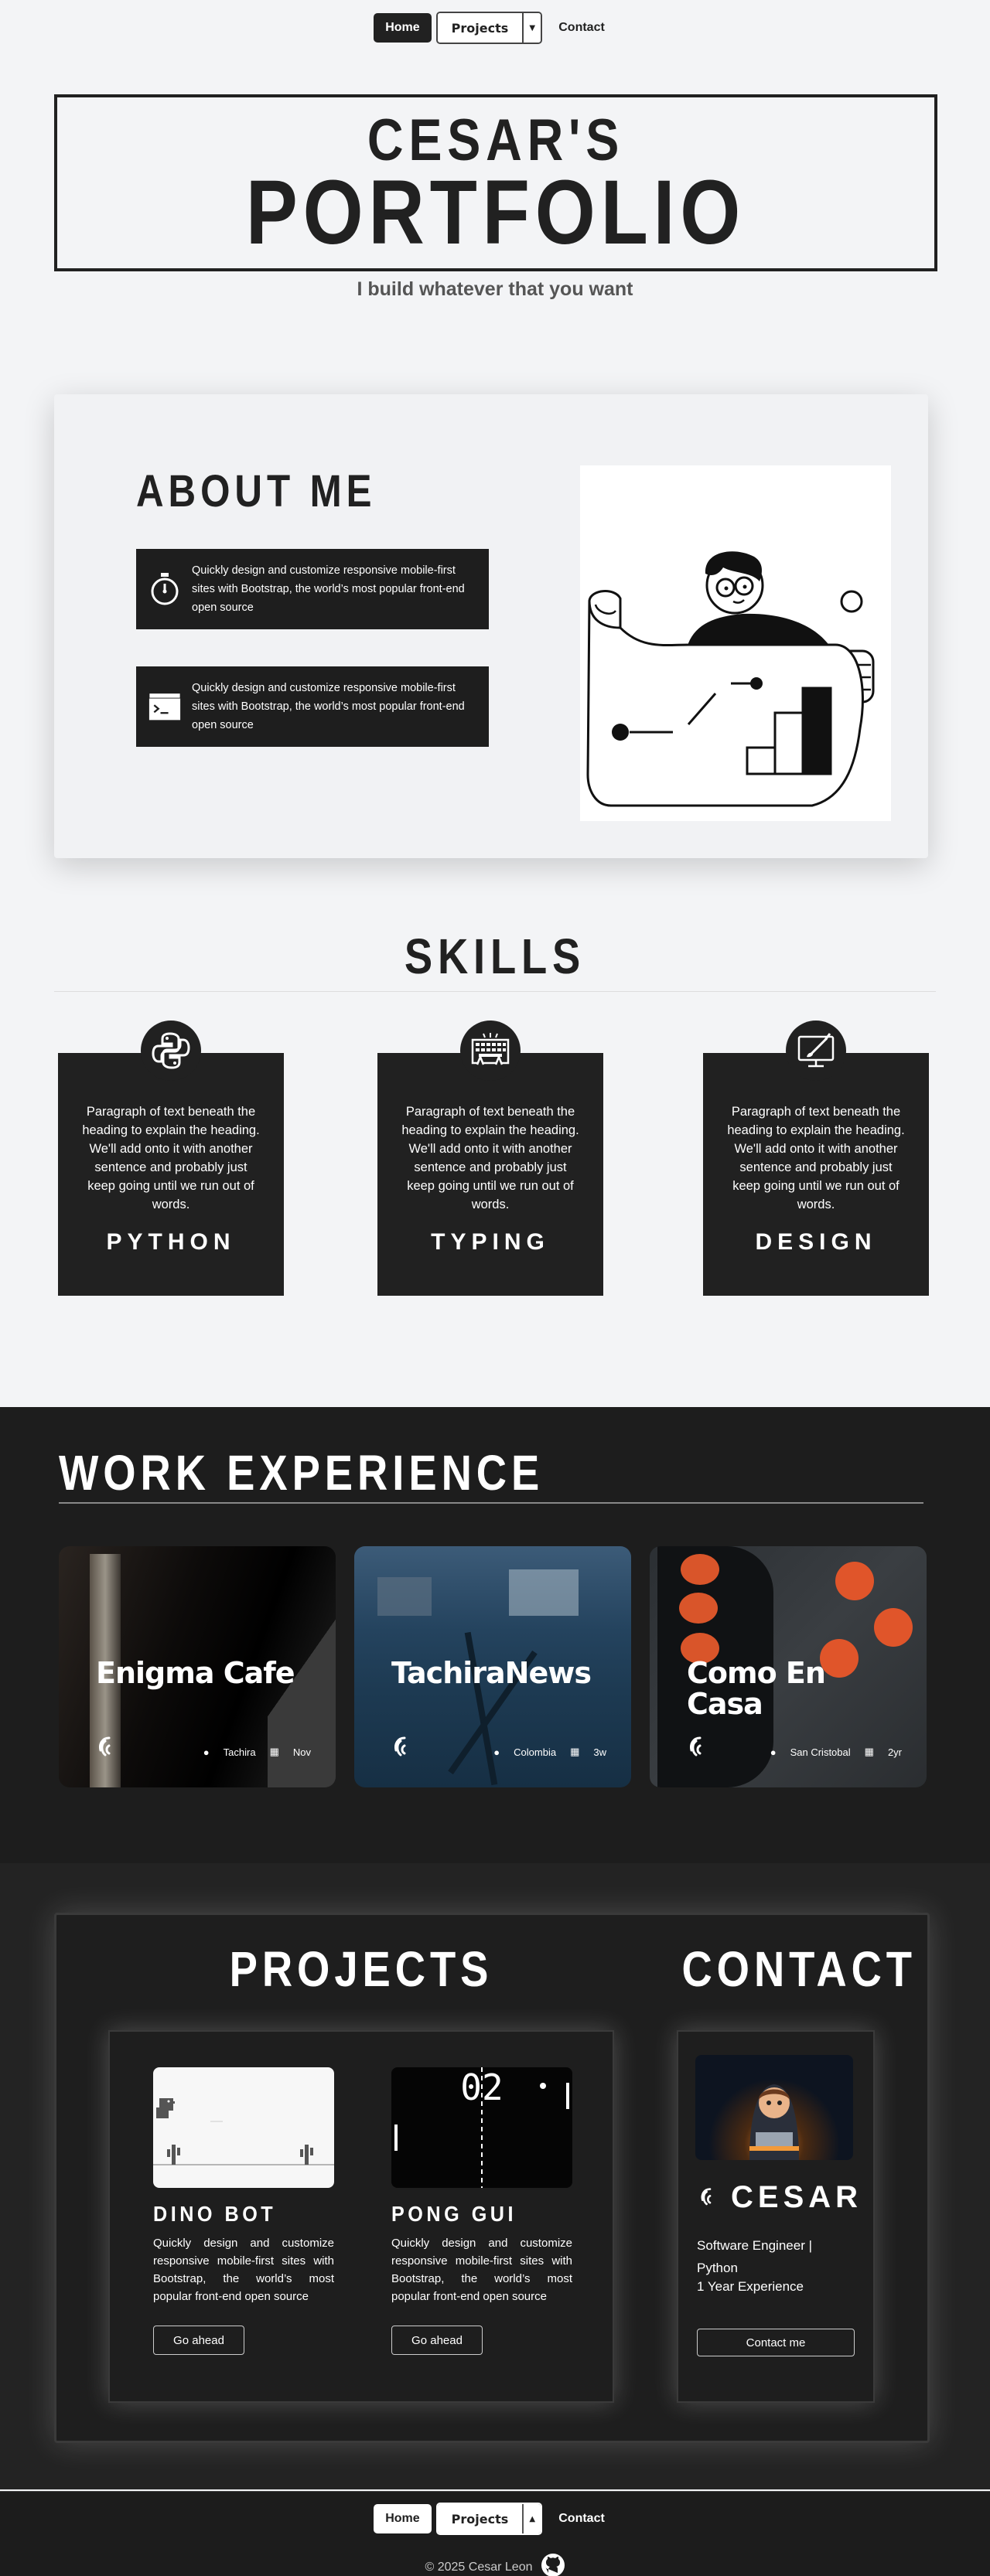  I want to click on contact-experience: 1 Year Experience, so click(750, 2286).